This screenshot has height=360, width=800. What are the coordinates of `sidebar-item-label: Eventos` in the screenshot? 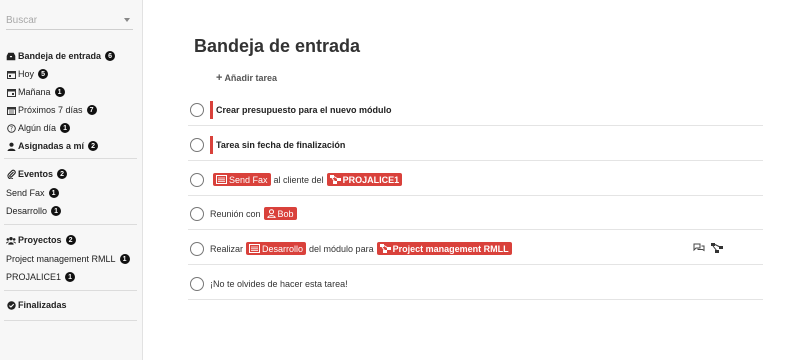 It's located at (36, 174).